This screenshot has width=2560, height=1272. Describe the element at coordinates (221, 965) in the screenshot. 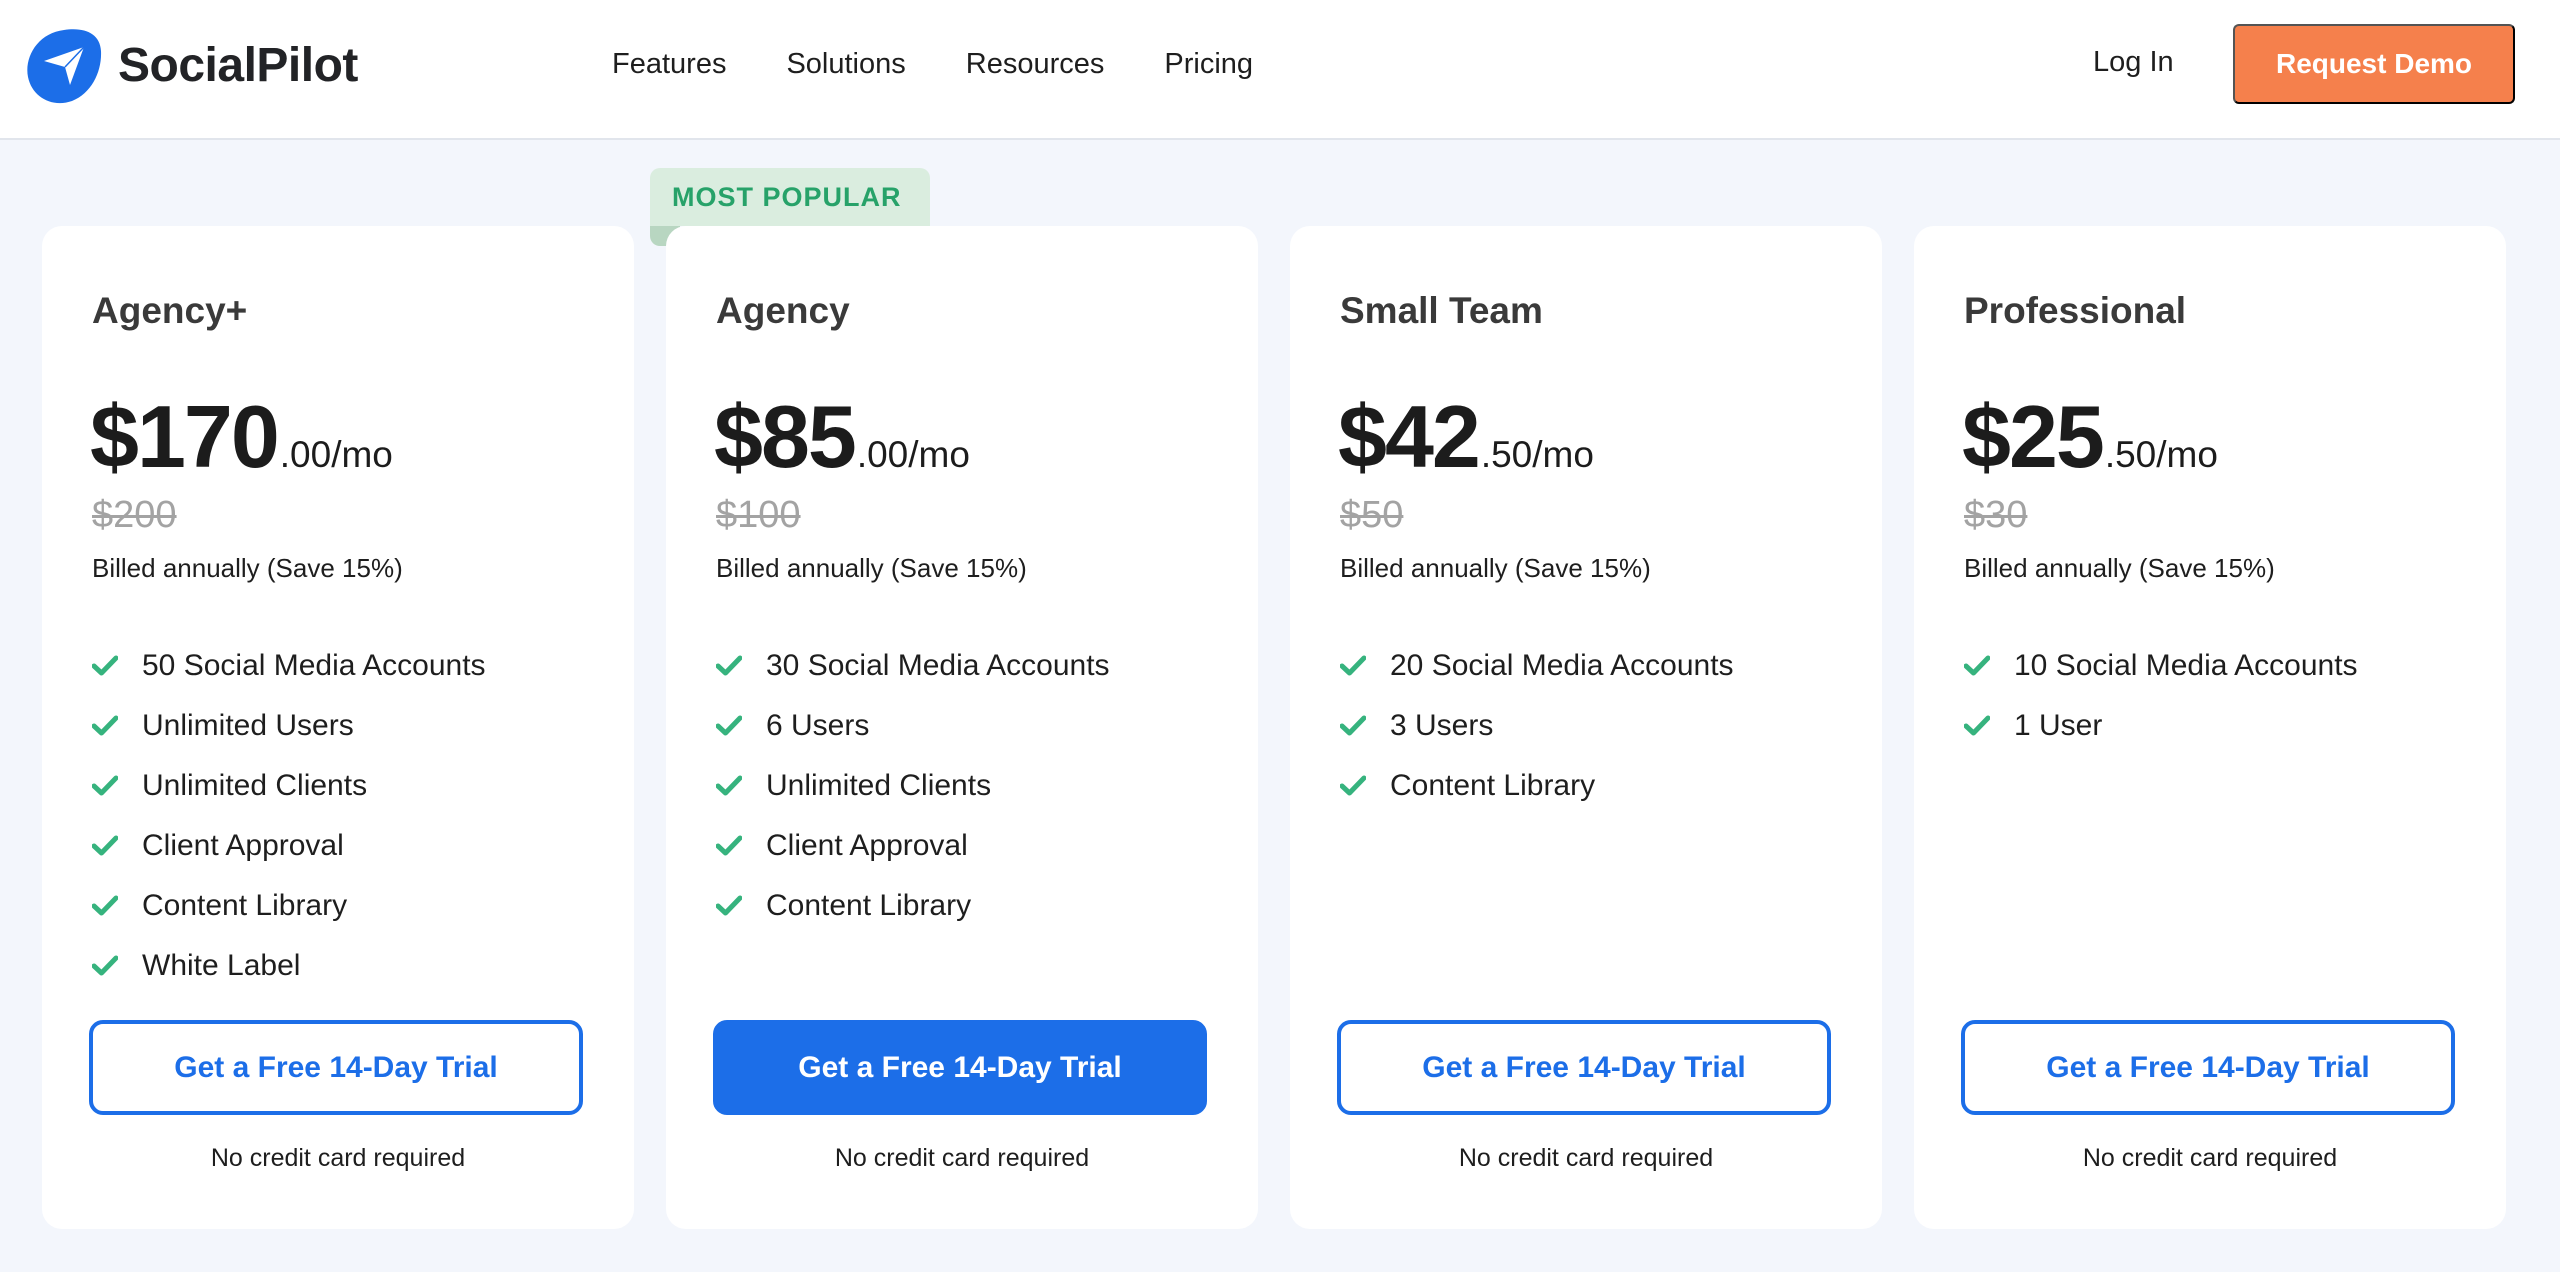

I see `feature-label: White Label` at that location.